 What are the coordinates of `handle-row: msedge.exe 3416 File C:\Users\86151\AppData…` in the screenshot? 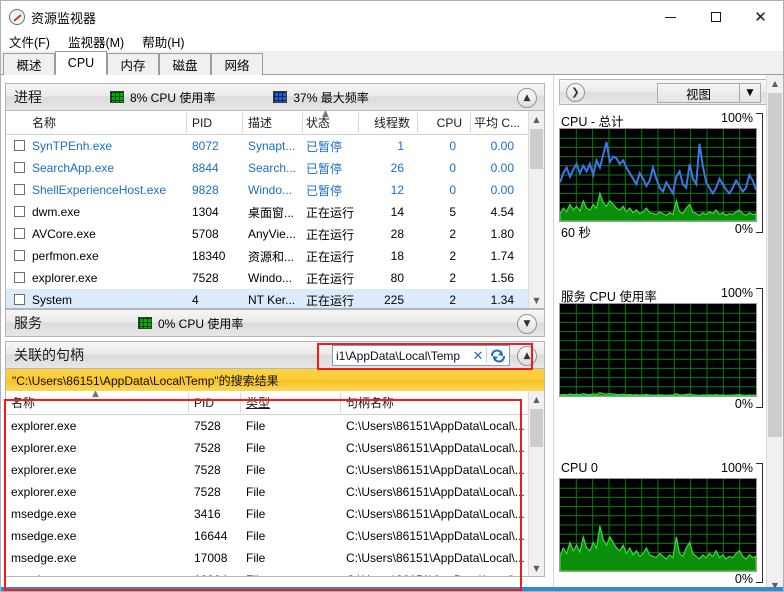 It's located at (275, 514).